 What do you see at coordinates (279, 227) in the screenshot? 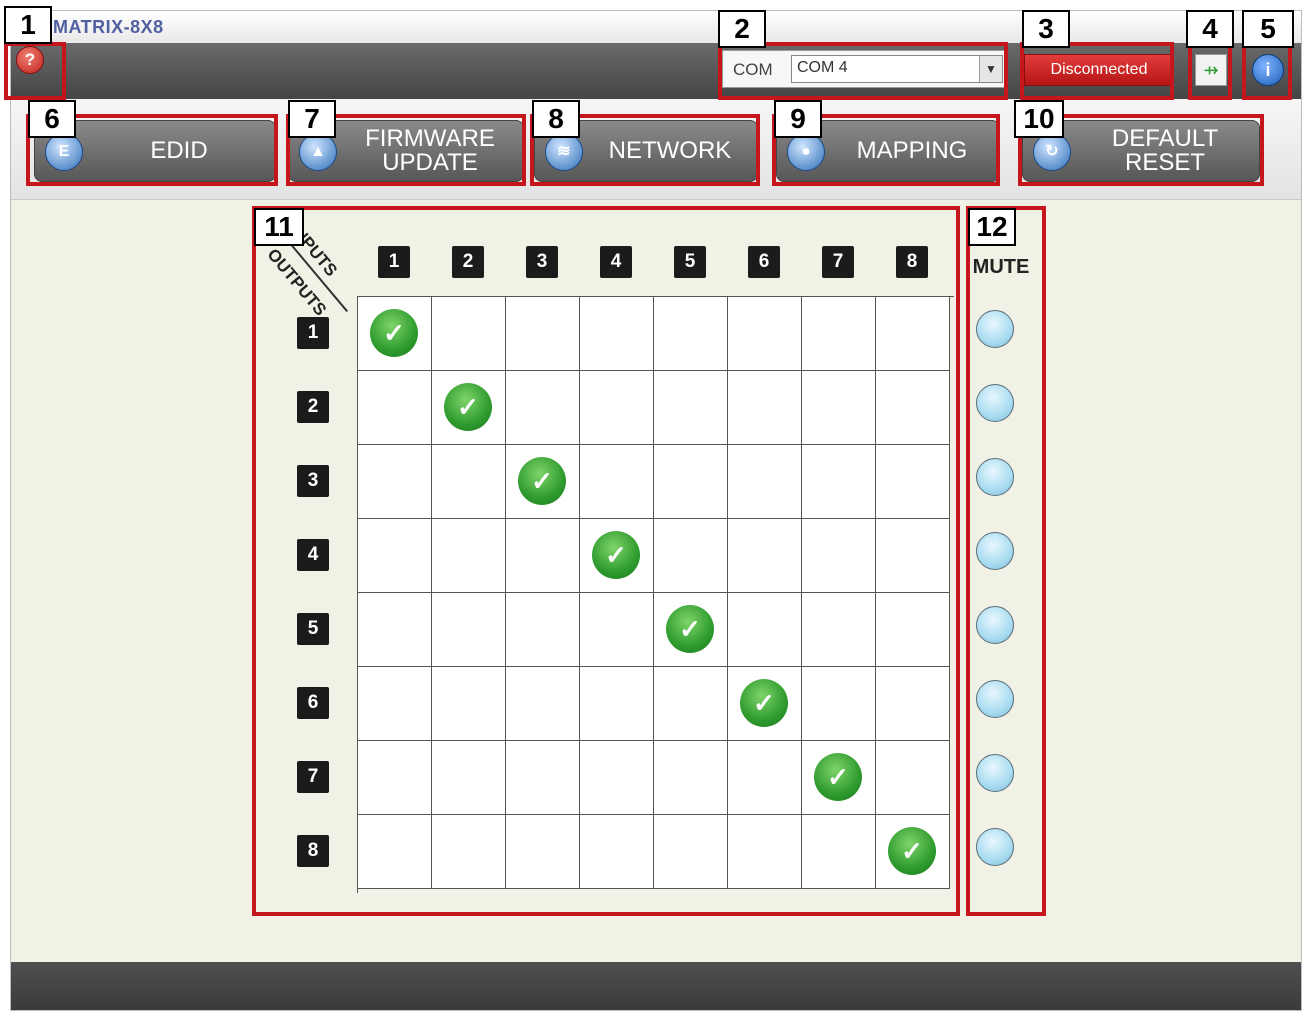
I see `callout-number-11: 11` at bounding box center [279, 227].